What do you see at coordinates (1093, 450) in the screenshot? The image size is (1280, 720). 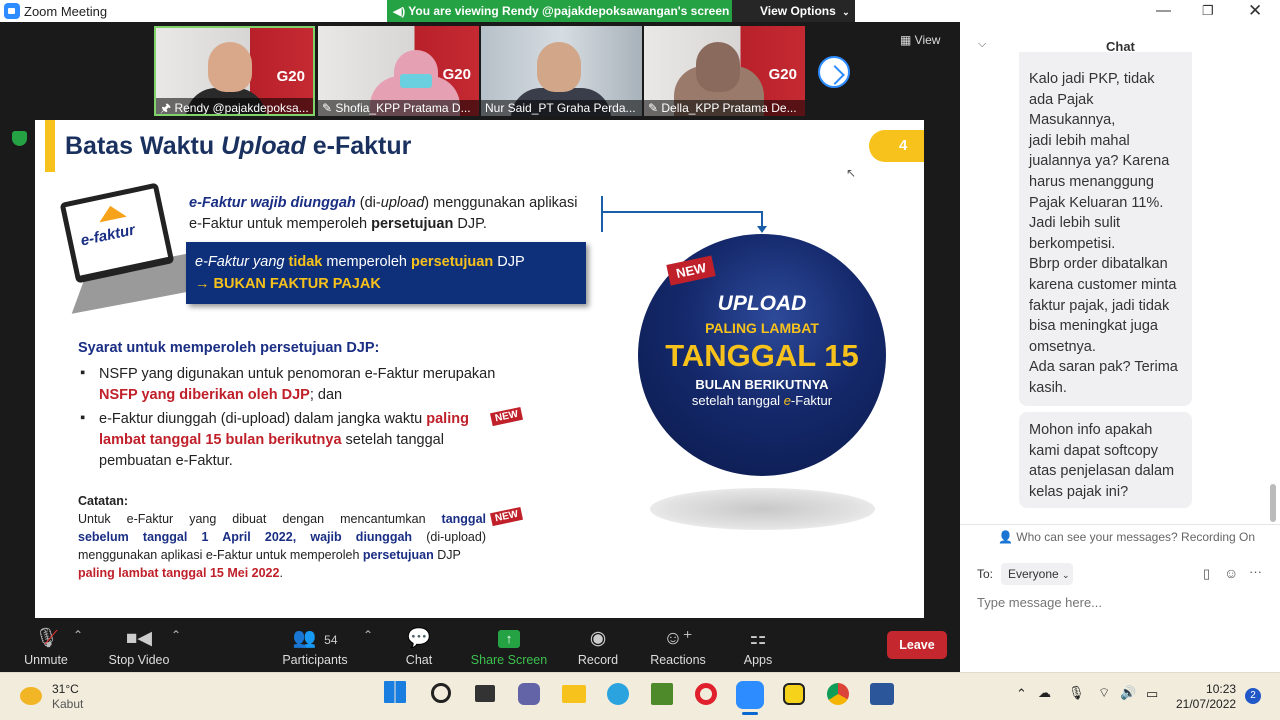 I see `chat-message-line: kami dapat softcopy` at bounding box center [1093, 450].